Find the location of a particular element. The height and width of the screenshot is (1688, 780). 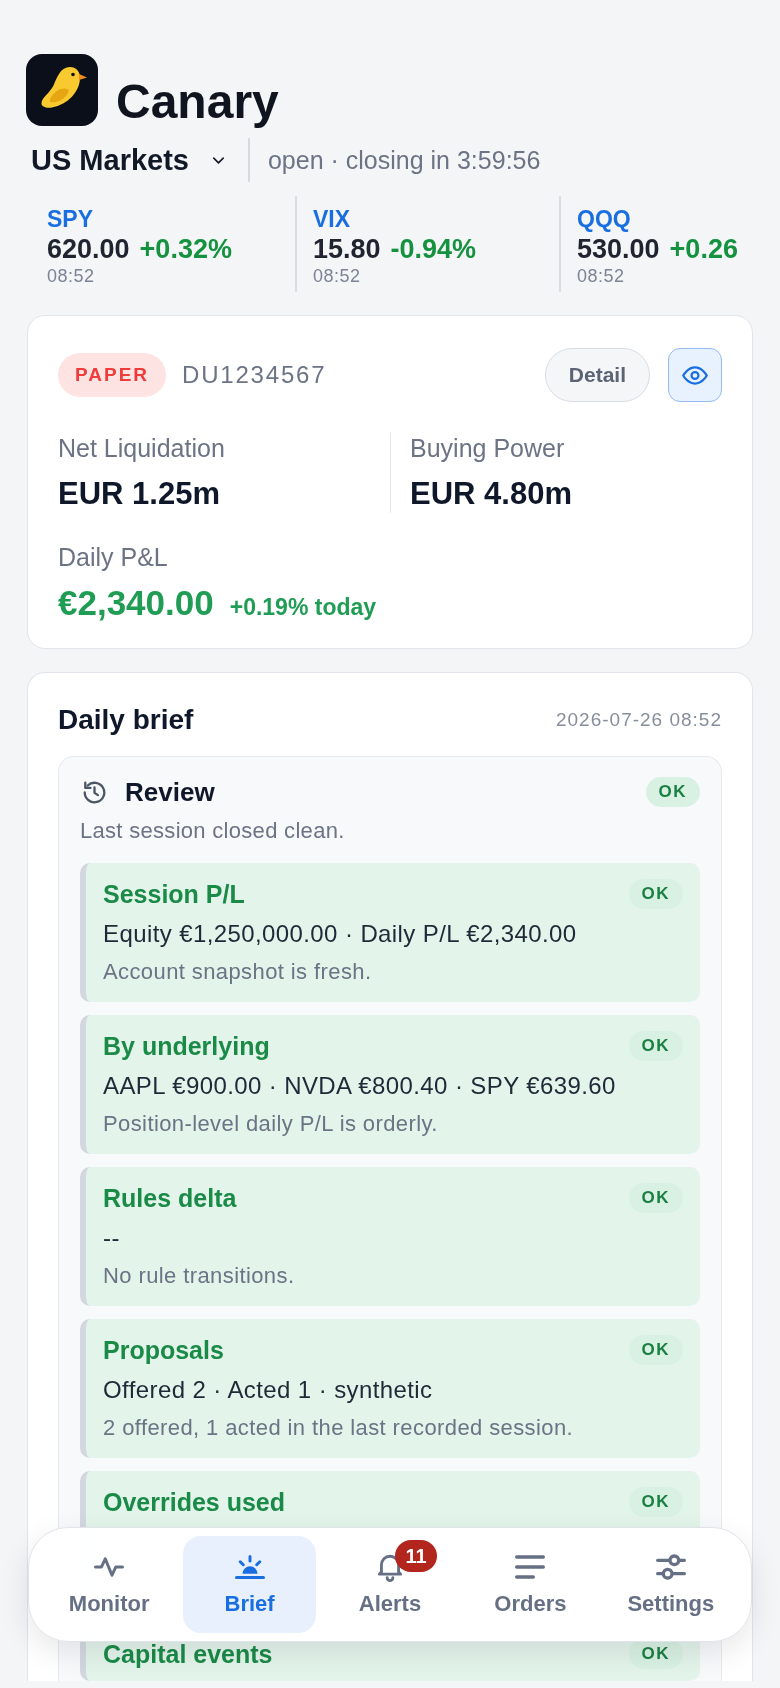

brief-item-title: Overrides used is located at coordinates (194, 1502).